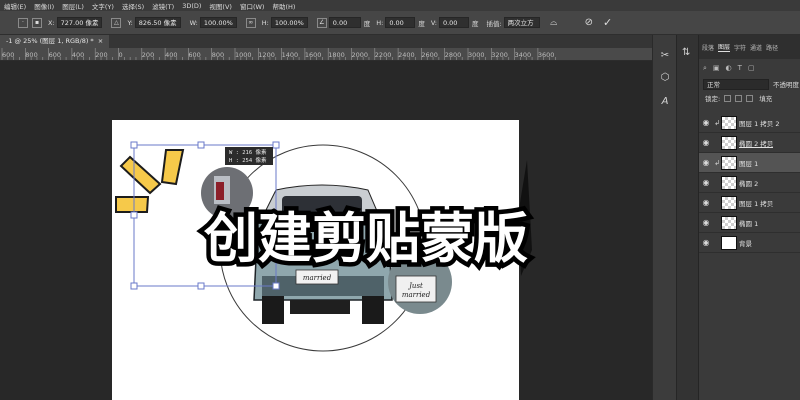 This screenshot has height=400, width=800. Describe the element at coordinates (366, 238) in the screenshot. I see `overlay-title: 创建剪贴蒙版` at that location.